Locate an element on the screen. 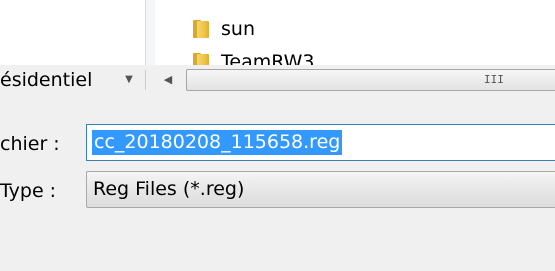 The width and height of the screenshot is (555, 271). horizontal-scrollbar-row: ésidentiel ▼ ◀ III is located at coordinates (277, 80).